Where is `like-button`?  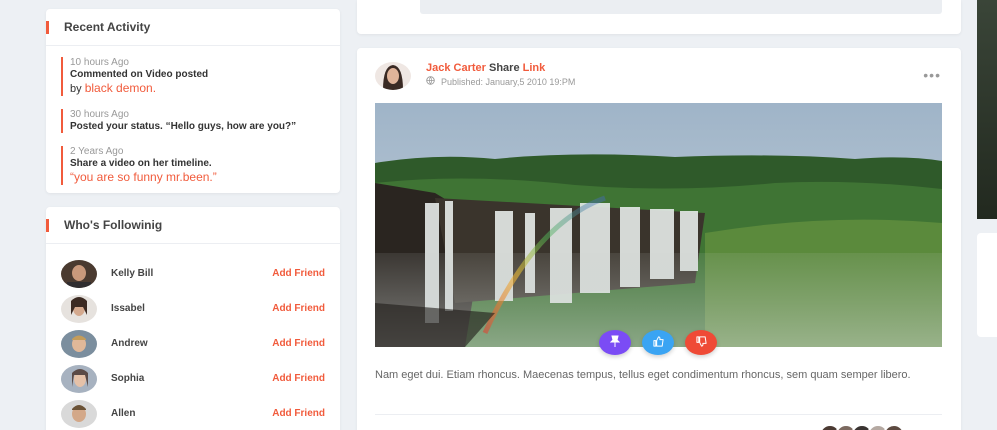
like-button is located at coordinates (658, 342).